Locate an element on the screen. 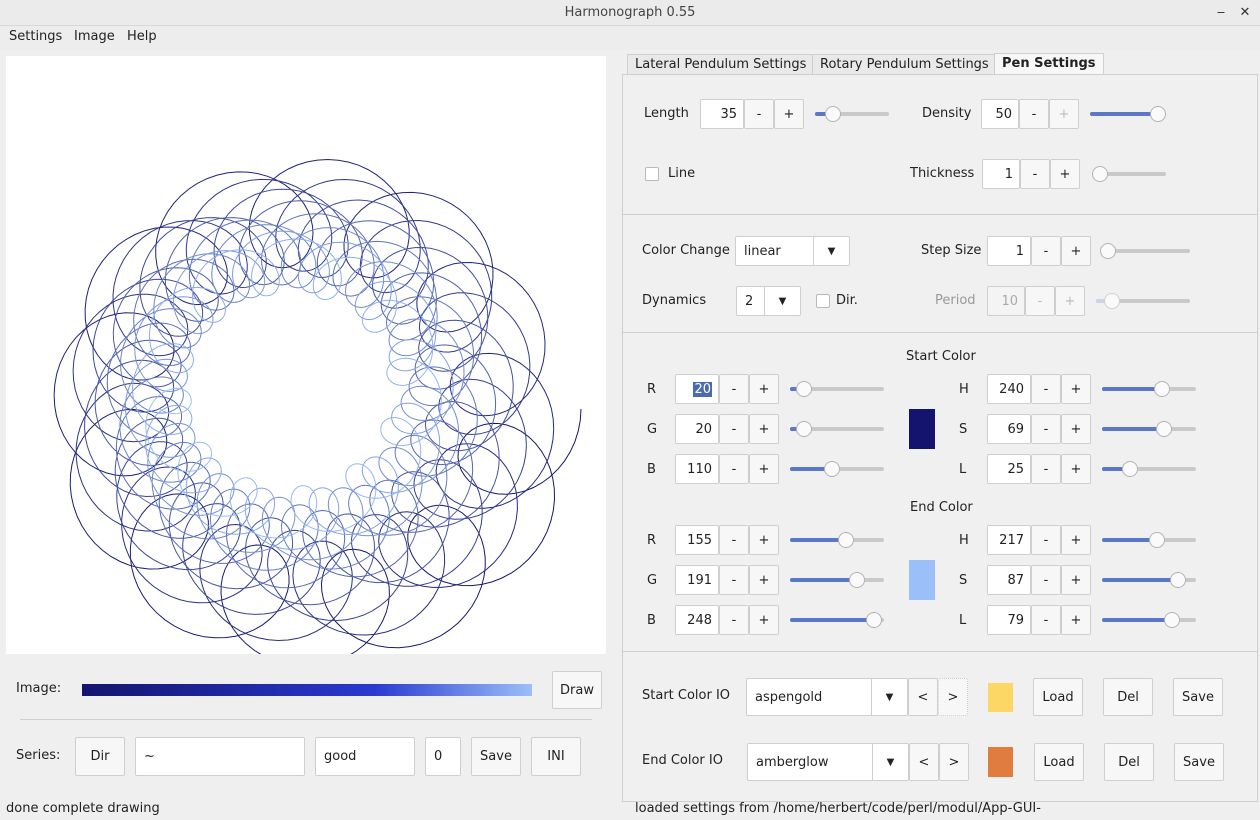  start-color-b-plus-button: + is located at coordinates (764, 469).